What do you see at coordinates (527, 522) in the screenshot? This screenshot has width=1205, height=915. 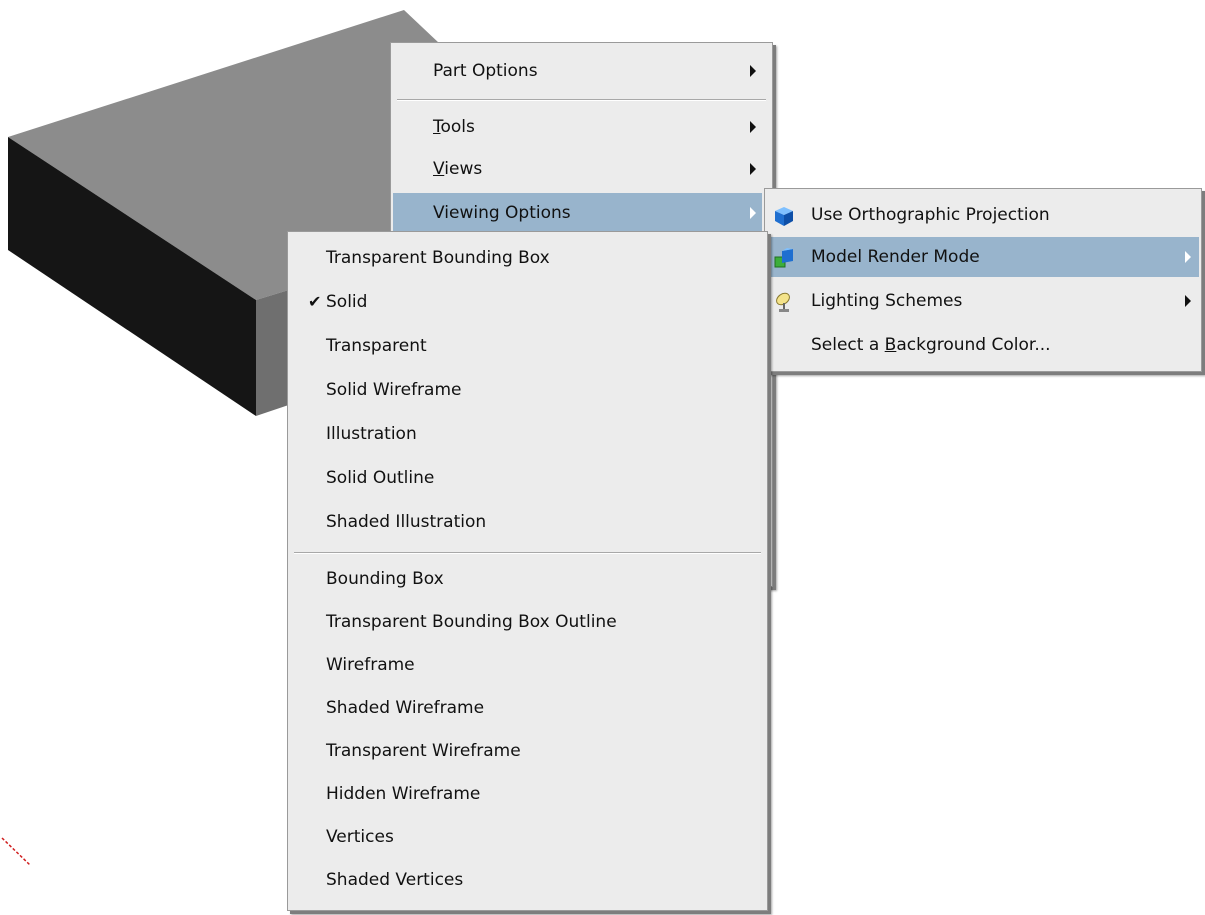 I see `menu-item-shaded-illustration: Shaded Illustration` at bounding box center [527, 522].